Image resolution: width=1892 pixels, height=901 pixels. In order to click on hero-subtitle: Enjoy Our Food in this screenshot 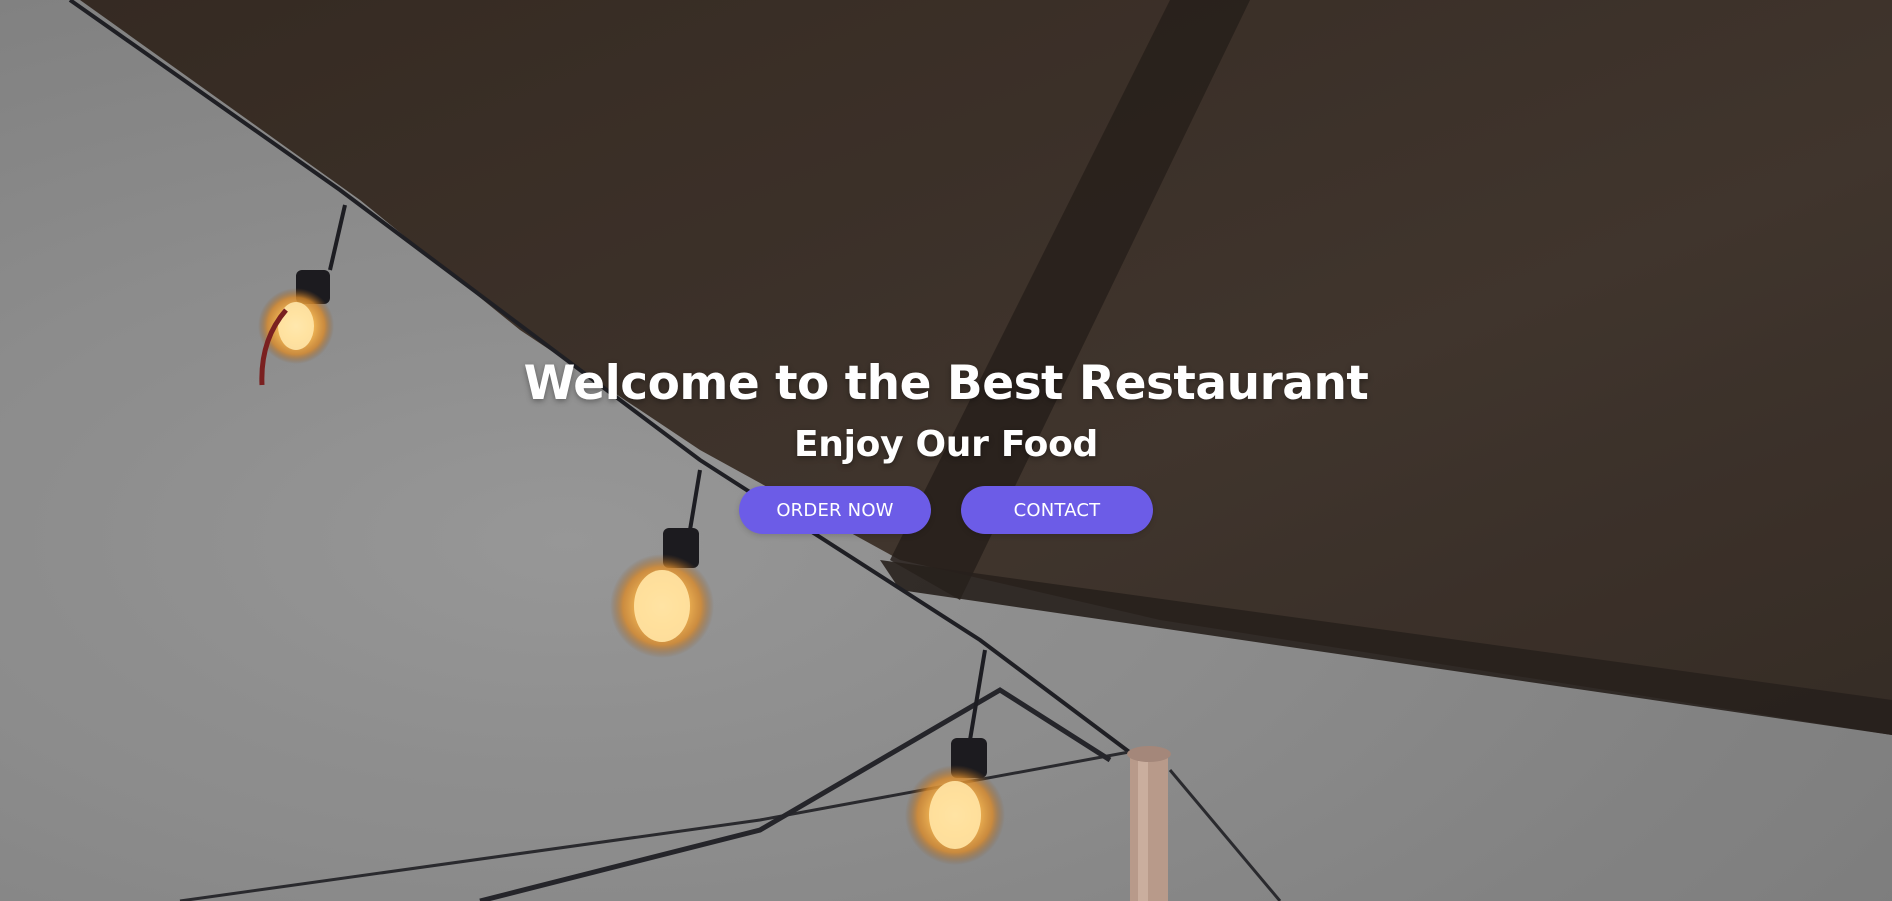, I will do `click(946, 444)`.